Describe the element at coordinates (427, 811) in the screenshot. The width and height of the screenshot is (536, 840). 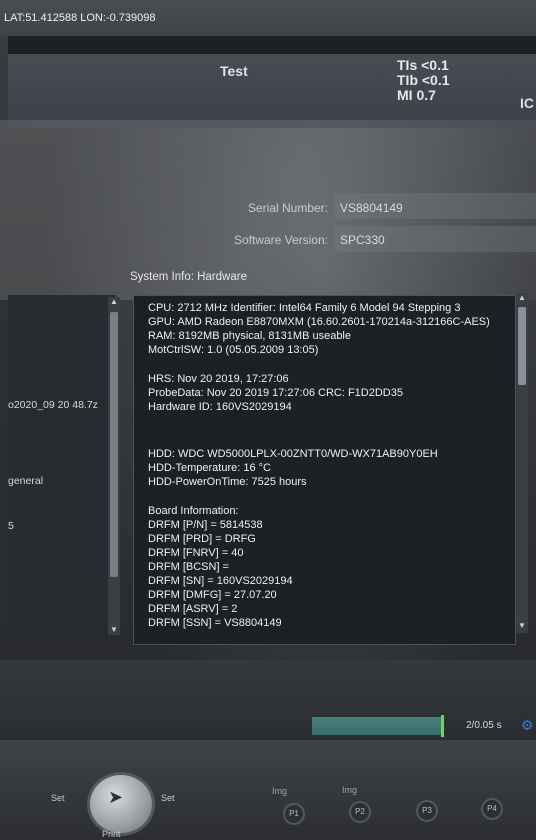
I see `p3-button: P3` at that location.